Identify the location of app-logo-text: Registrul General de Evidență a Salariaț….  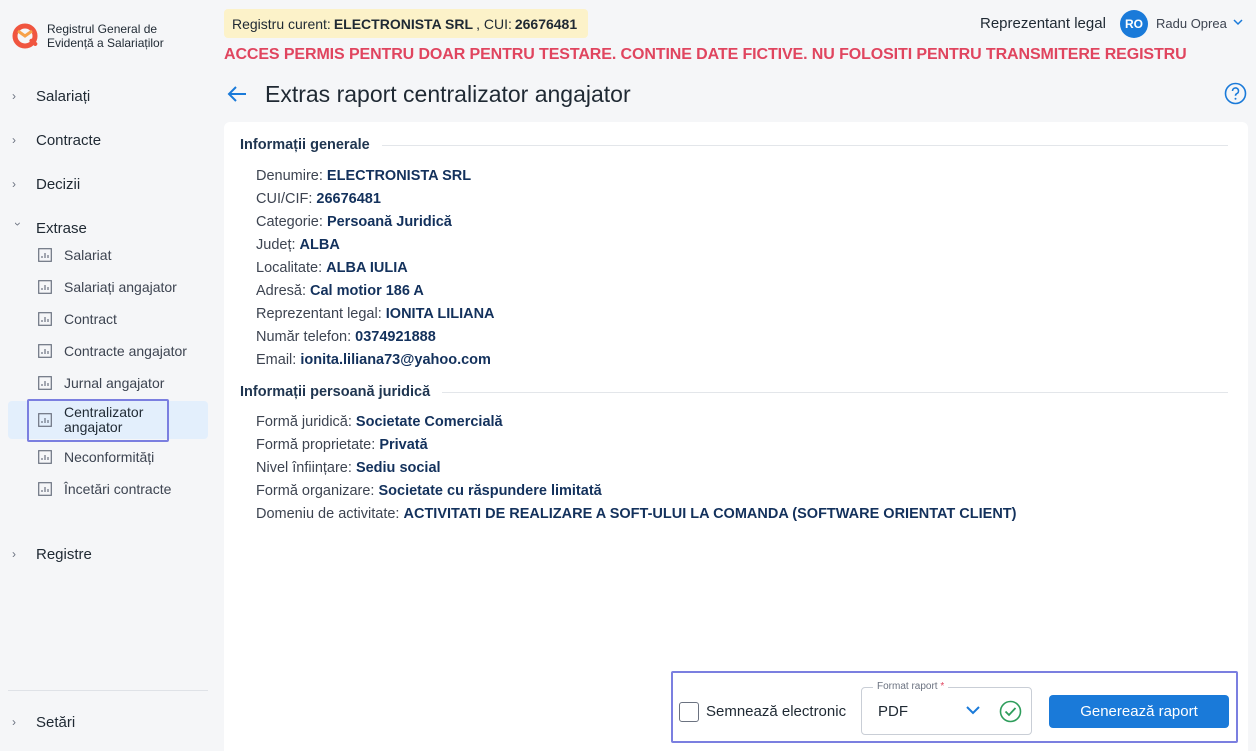
(105, 36).